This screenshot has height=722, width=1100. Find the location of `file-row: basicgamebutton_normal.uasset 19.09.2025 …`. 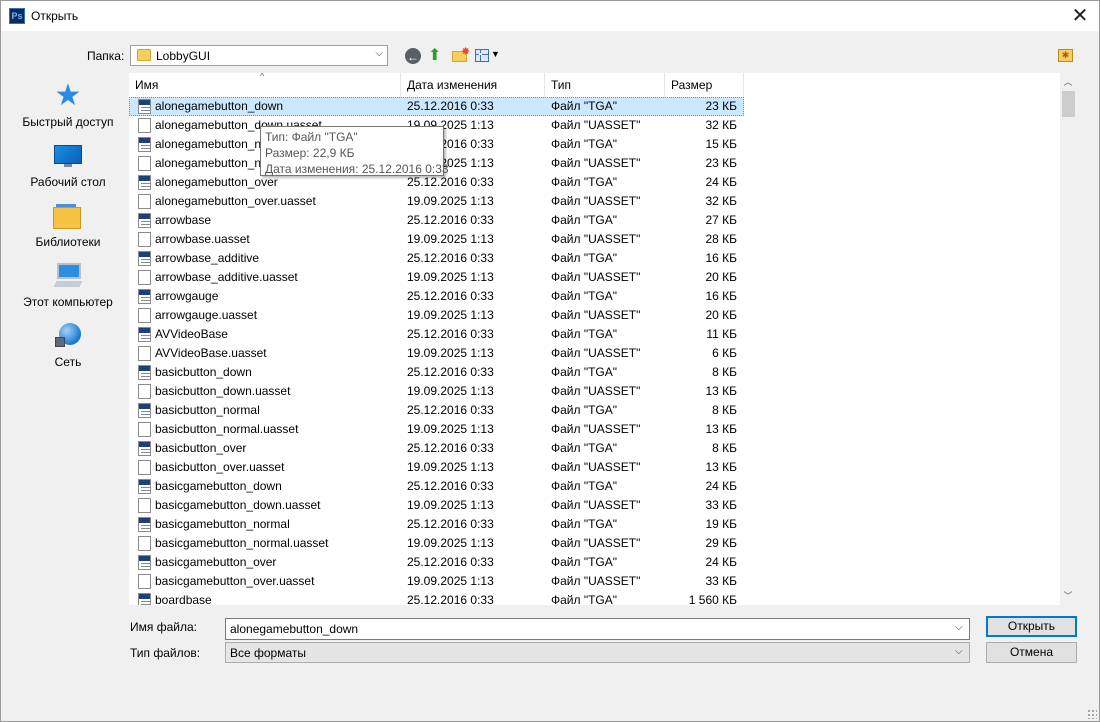

file-row: basicgamebutton_normal.uasset 19.09.2025 … is located at coordinates (436, 543).